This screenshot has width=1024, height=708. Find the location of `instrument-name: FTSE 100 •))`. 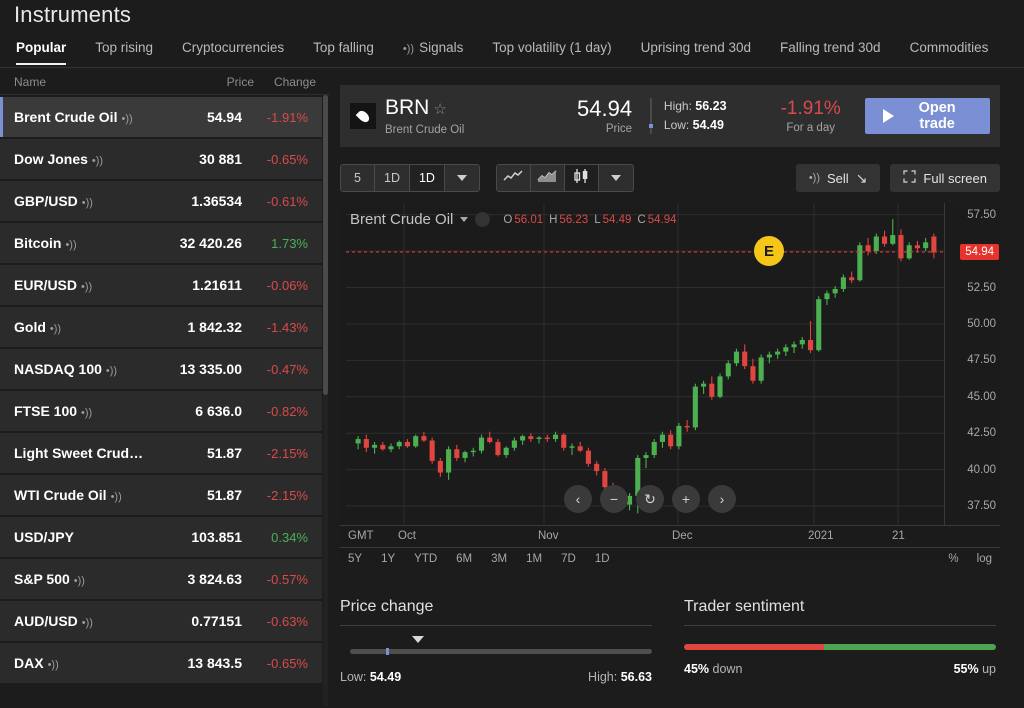

instrument-name: FTSE 100 •)) is located at coordinates (82, 411).